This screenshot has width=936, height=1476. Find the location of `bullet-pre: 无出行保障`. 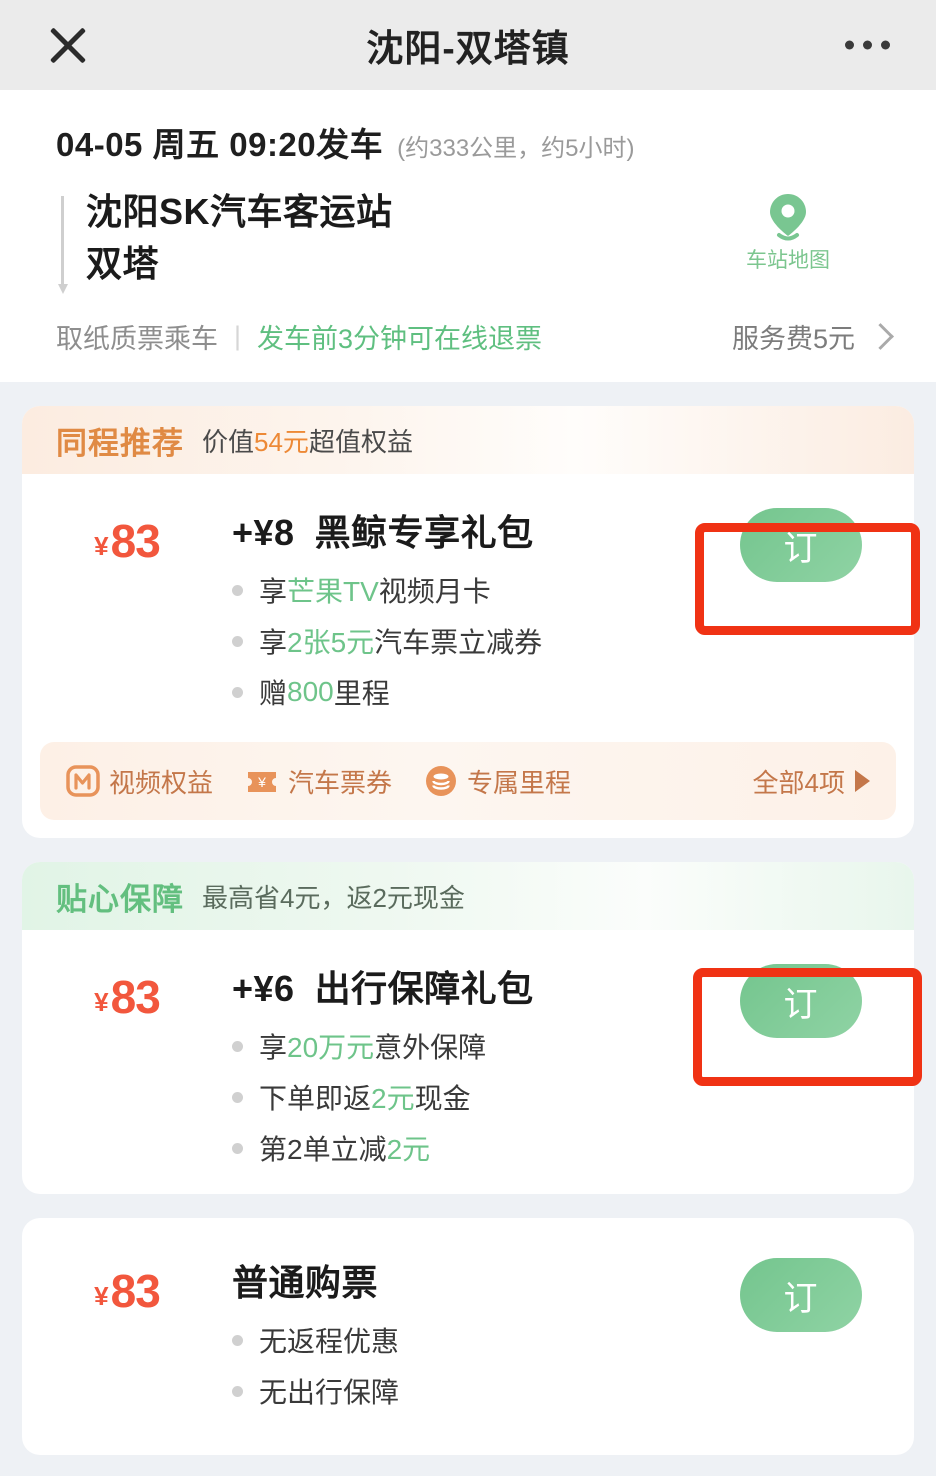

bullet-pre: 无出行保障 is located at coordinates (329, 1393).